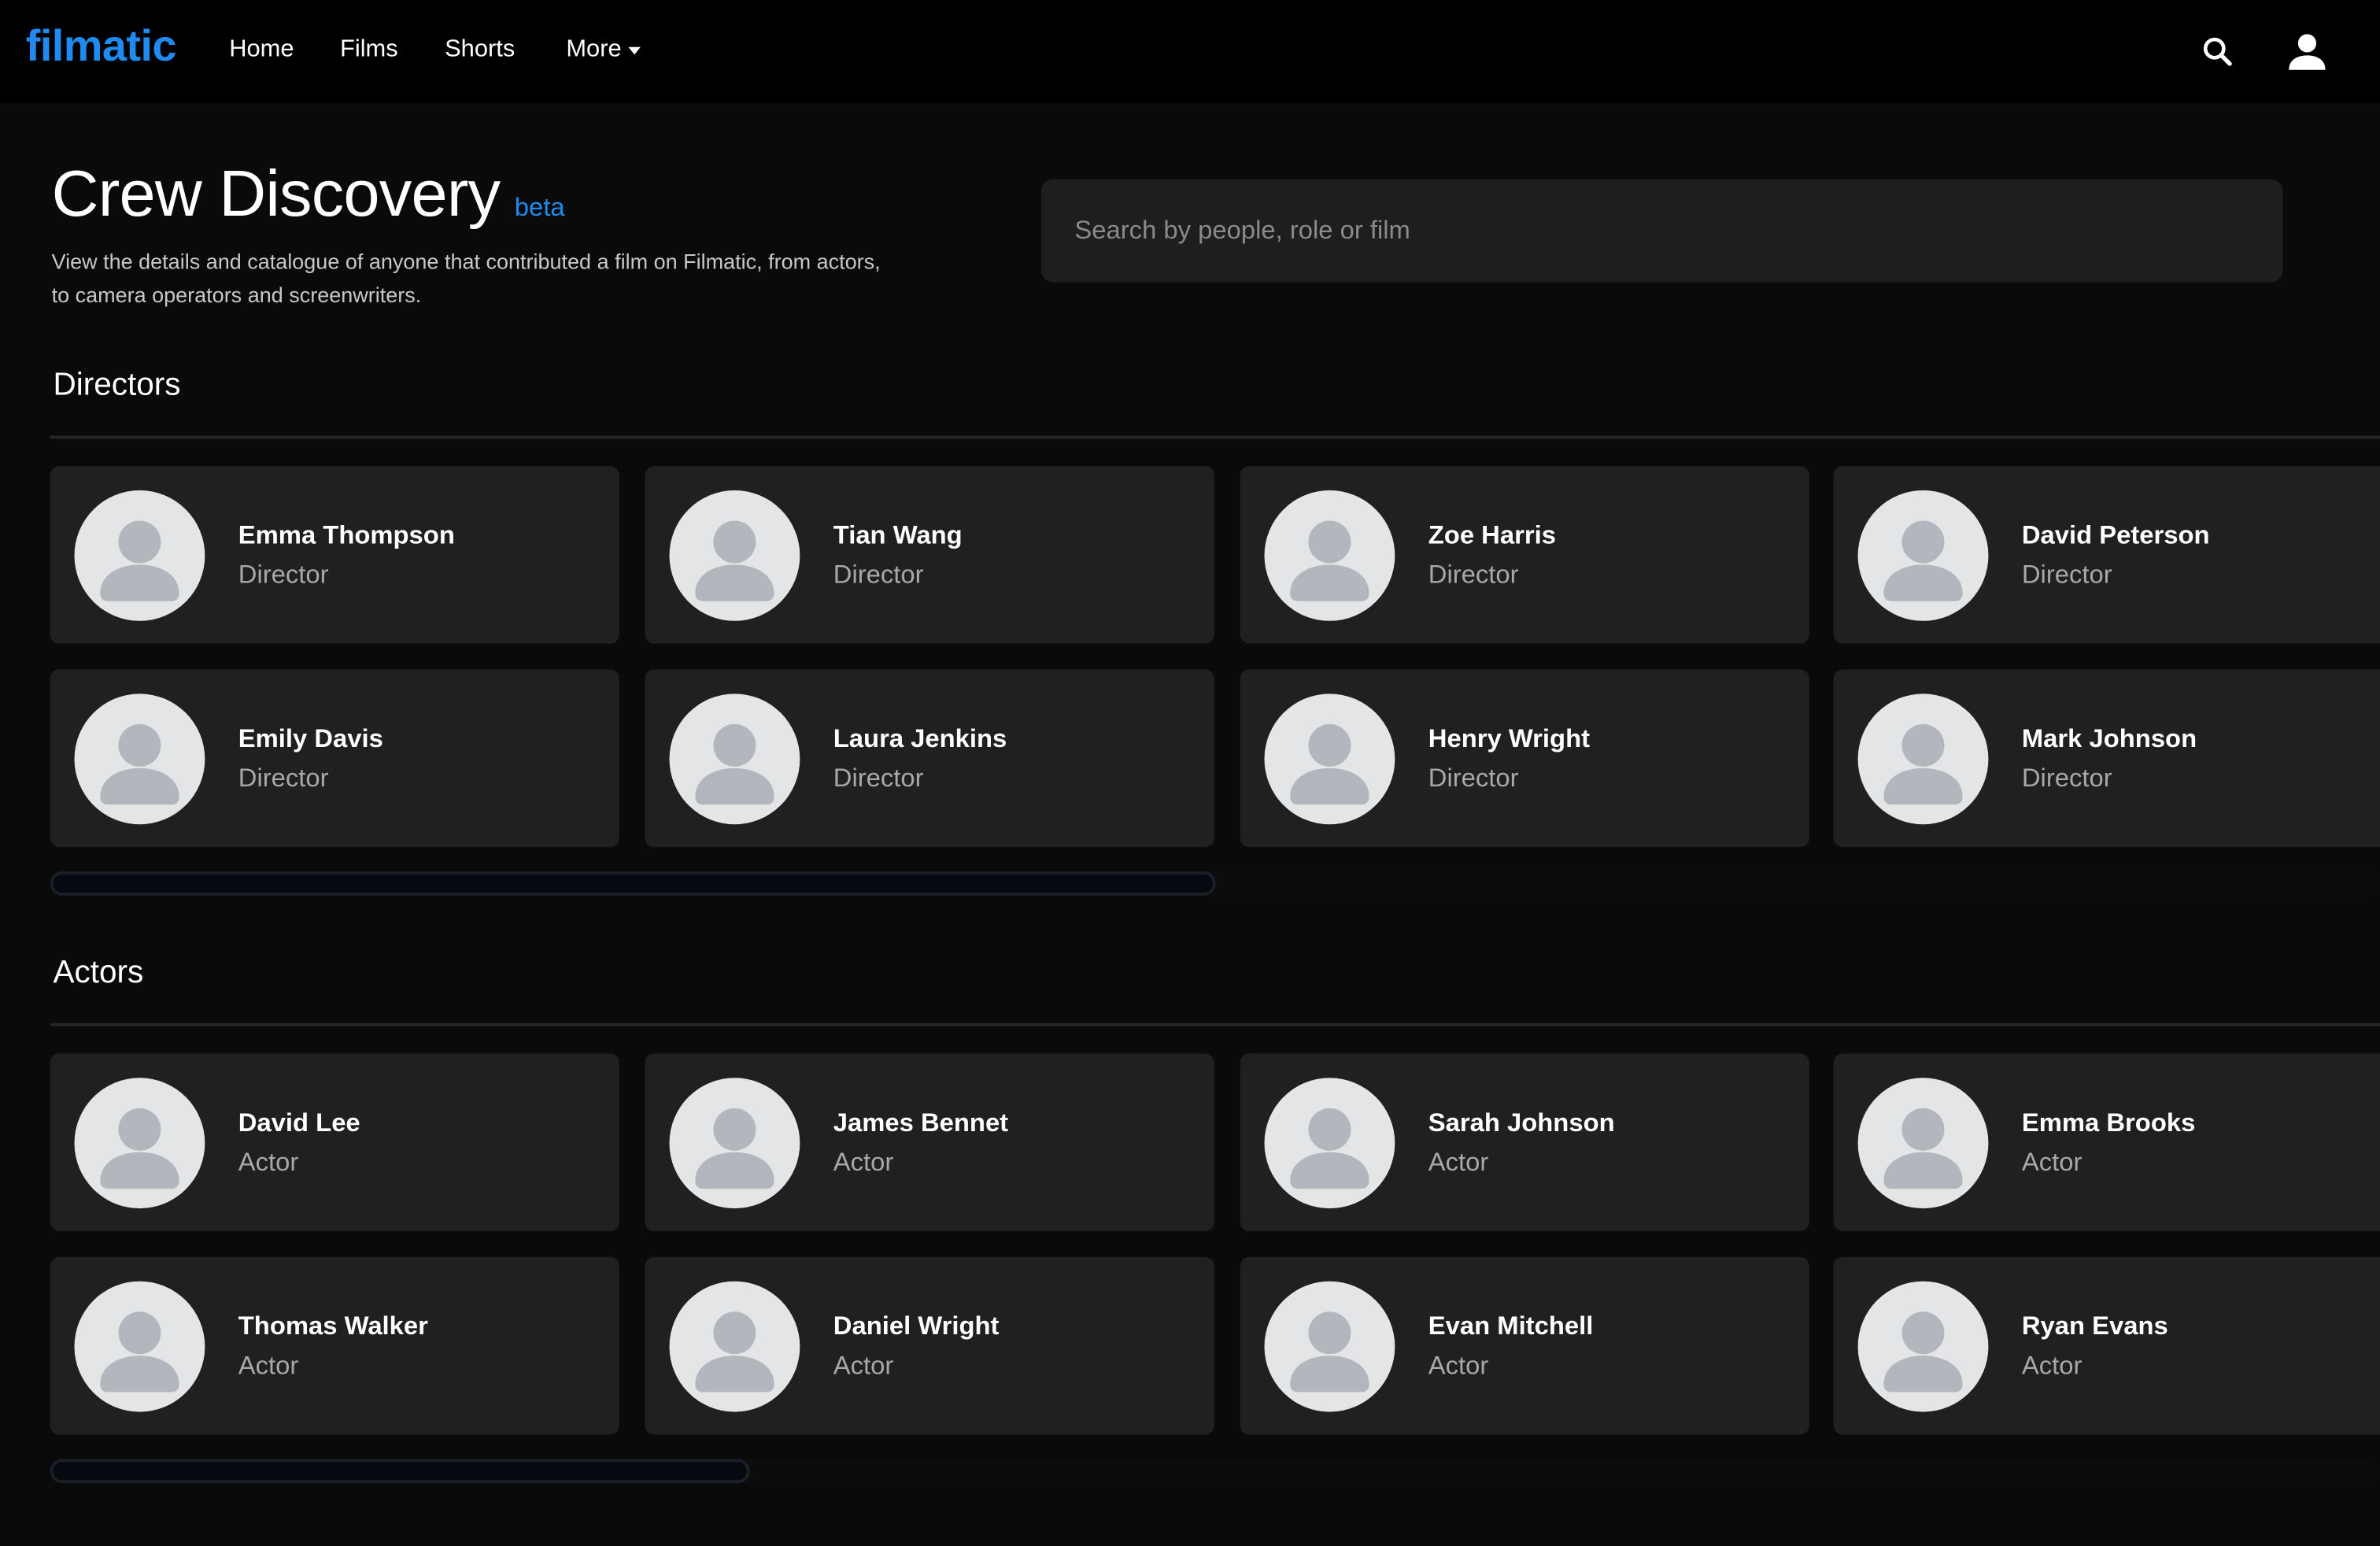  What do you see at coordinates (929, 1345) in the screenshot?
I see `person-card: Daniel Wright Actor` at bounding box center [929, 1345].